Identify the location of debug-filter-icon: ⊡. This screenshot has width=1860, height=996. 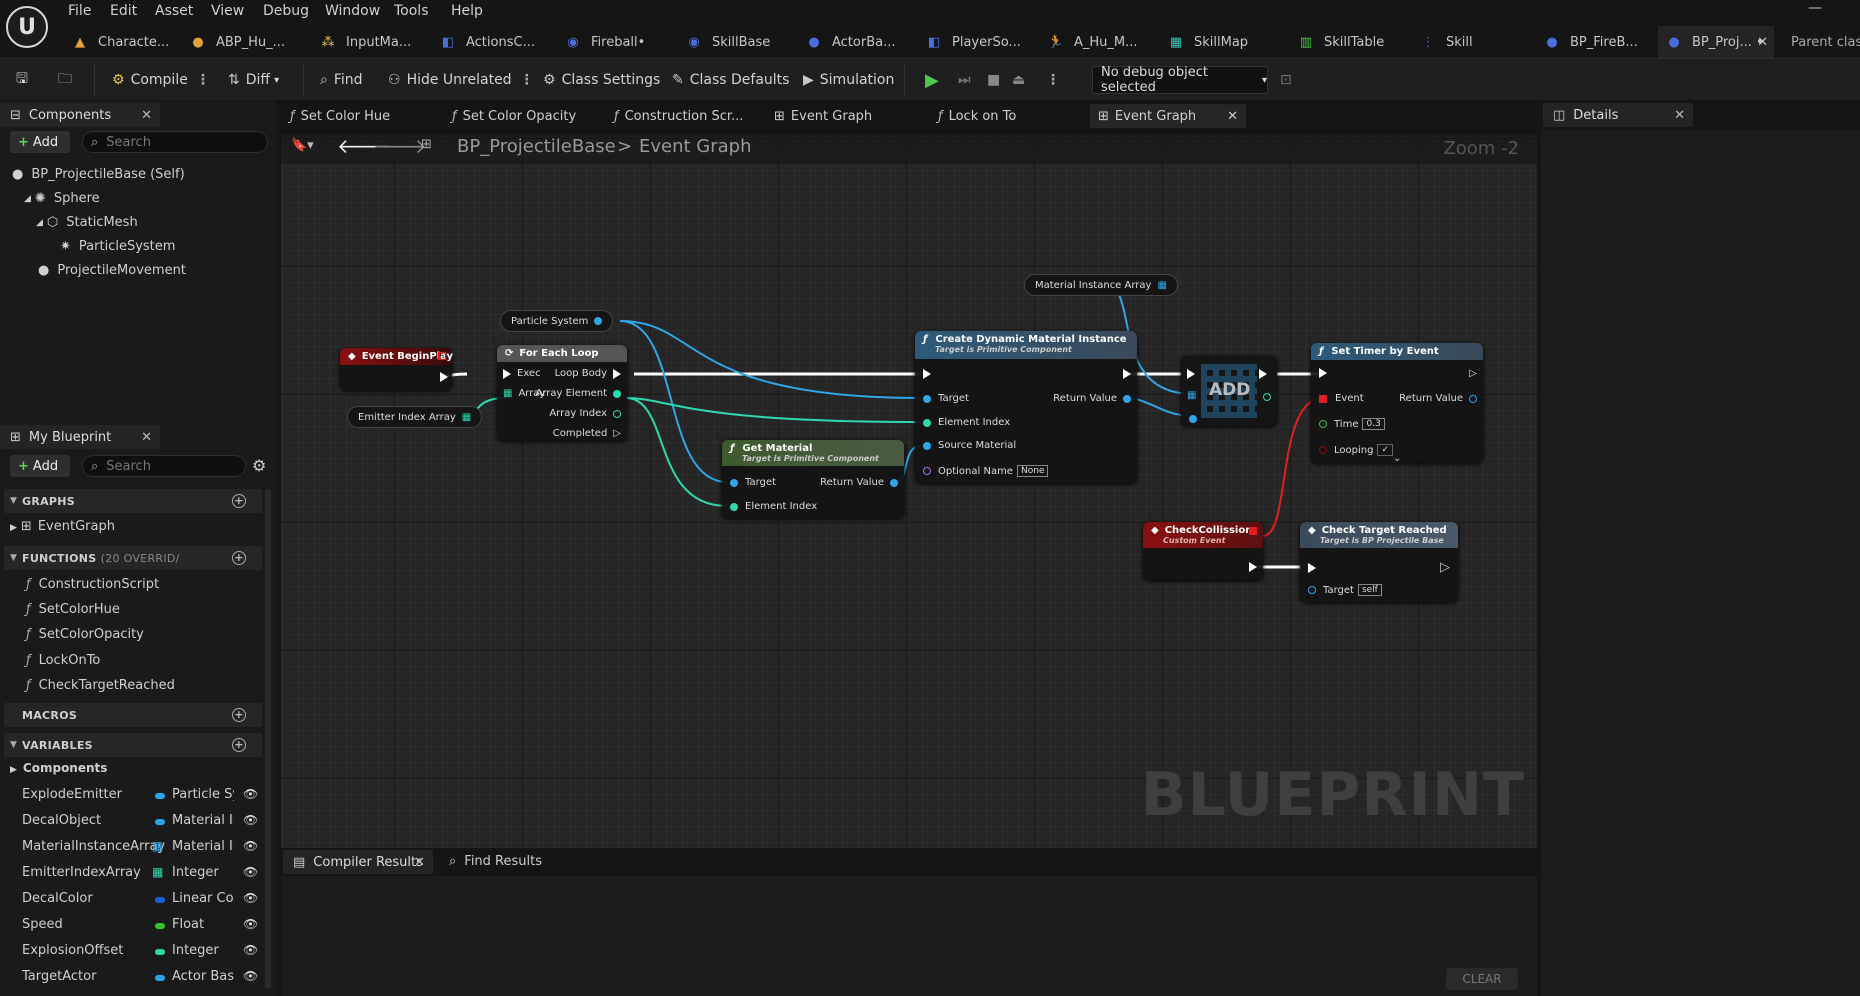
(1286, 80).